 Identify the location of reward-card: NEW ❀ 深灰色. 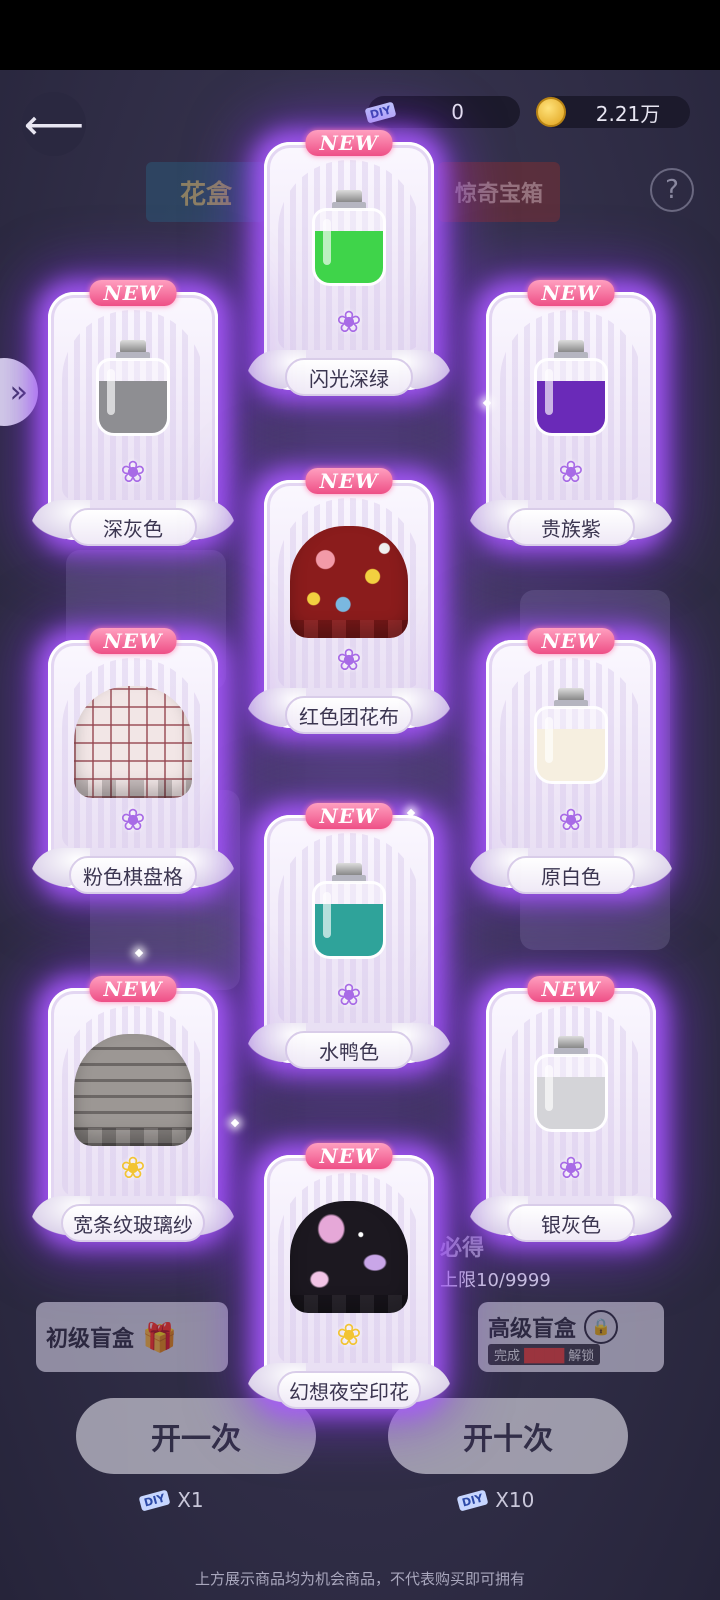
(133, 413).